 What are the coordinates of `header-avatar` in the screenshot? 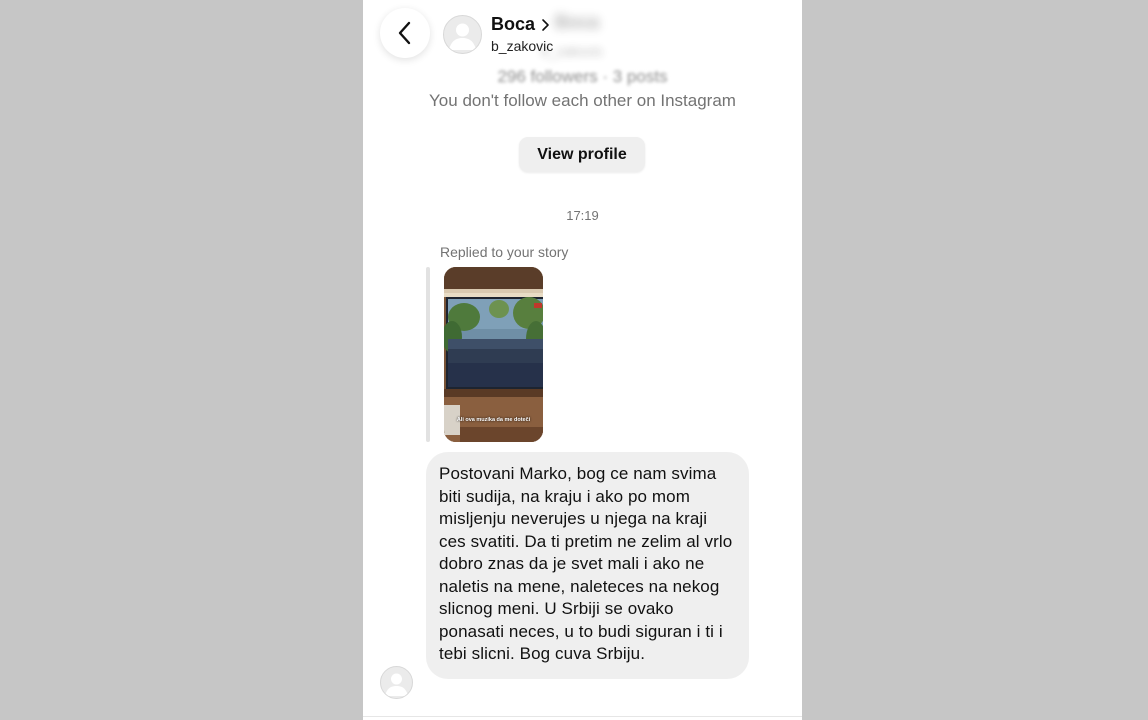 It's located at (462, 34).